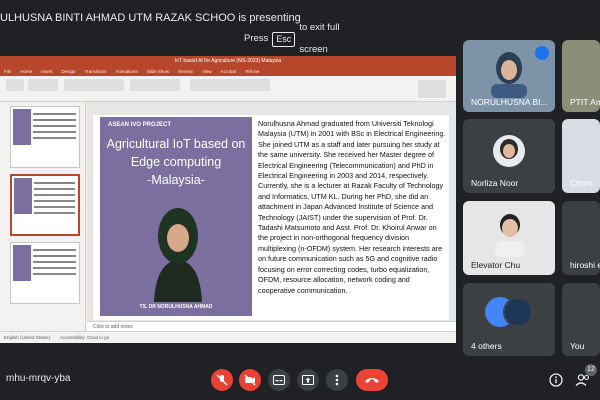  I want to click on esc-key: Esc, so click(284, 39).